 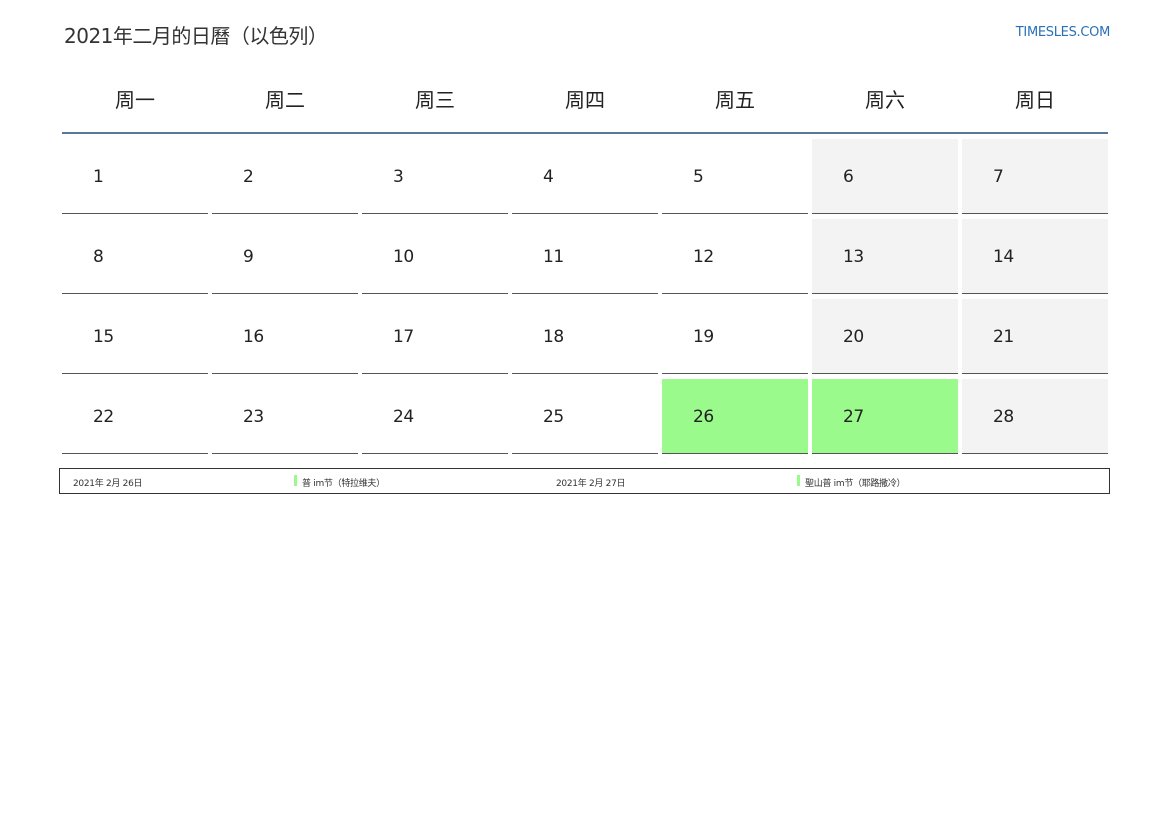 I want to click on week-row: 8 9 10 11 12 13 14, so click(x=585, y=256).